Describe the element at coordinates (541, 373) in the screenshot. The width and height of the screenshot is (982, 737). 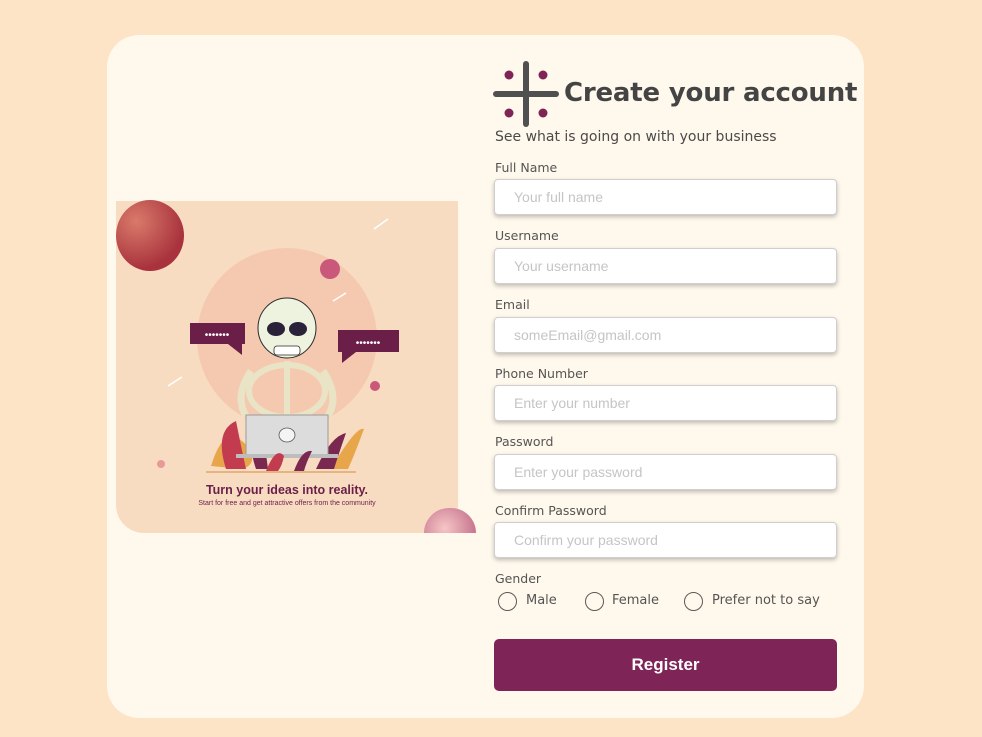
I see `phone-label: Phone Number` at that location.